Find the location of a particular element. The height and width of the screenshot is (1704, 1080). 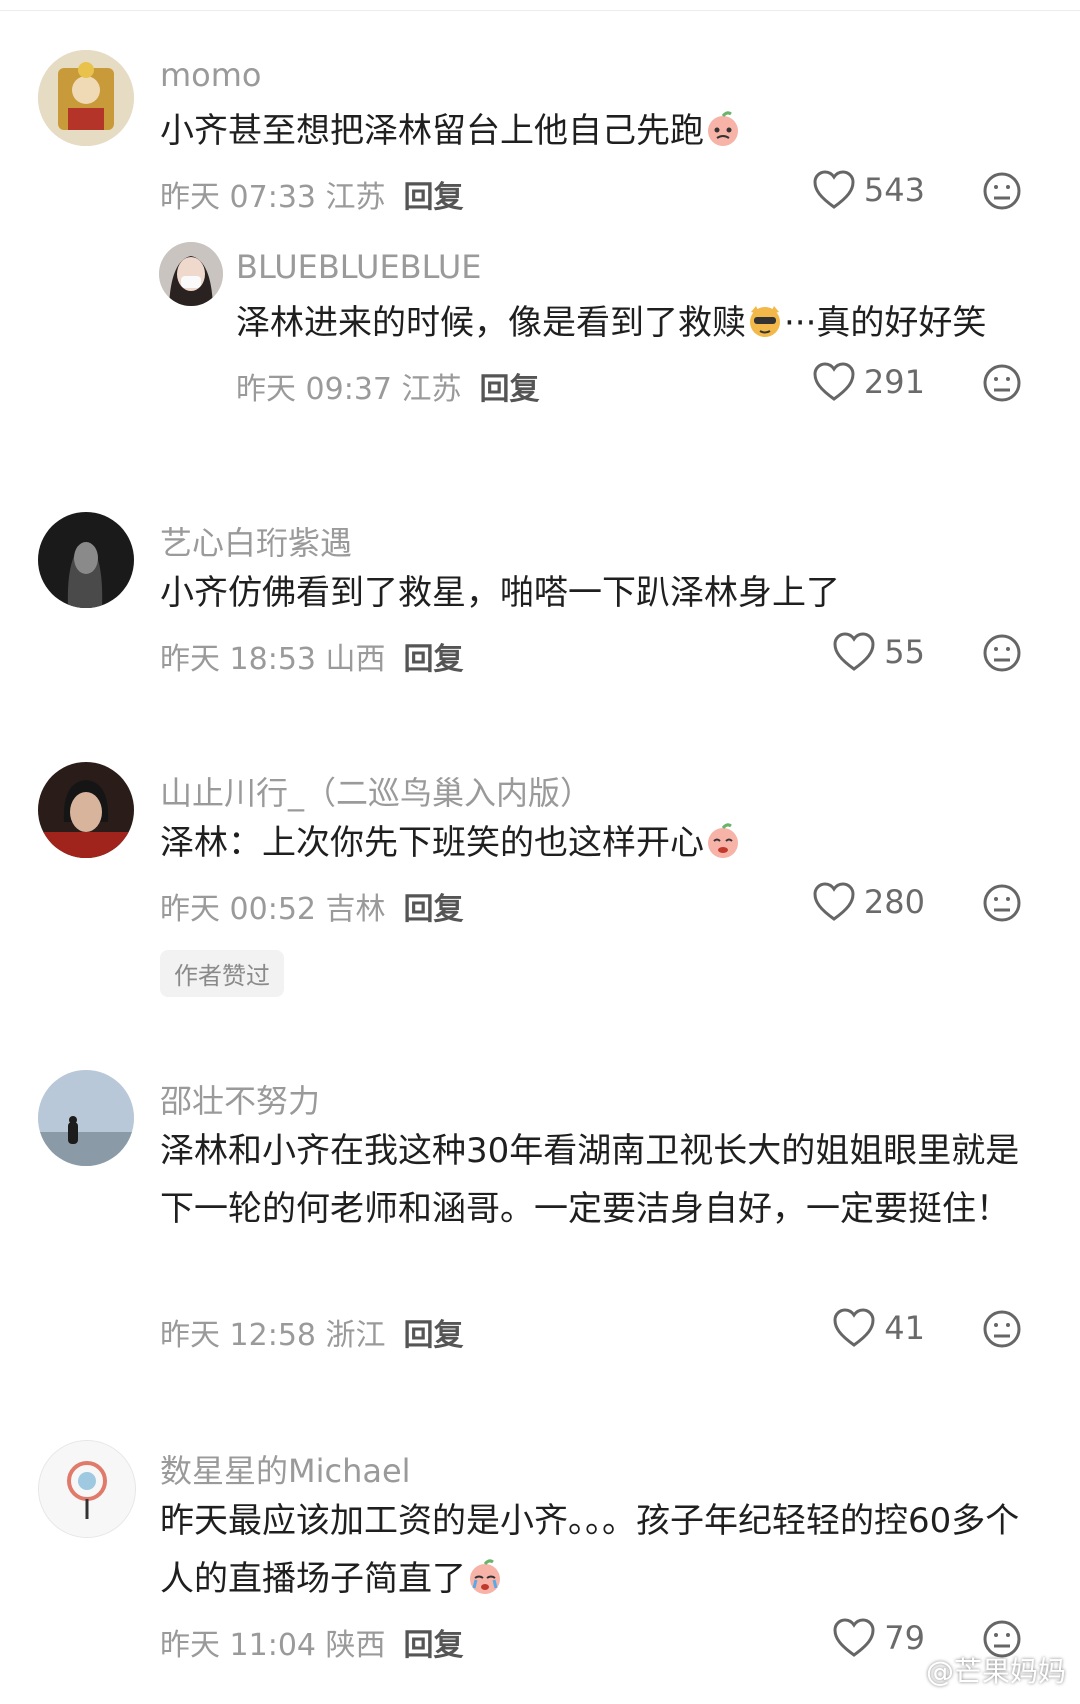

username: 邵壮不努力 is located at coordinates (240, 1099).